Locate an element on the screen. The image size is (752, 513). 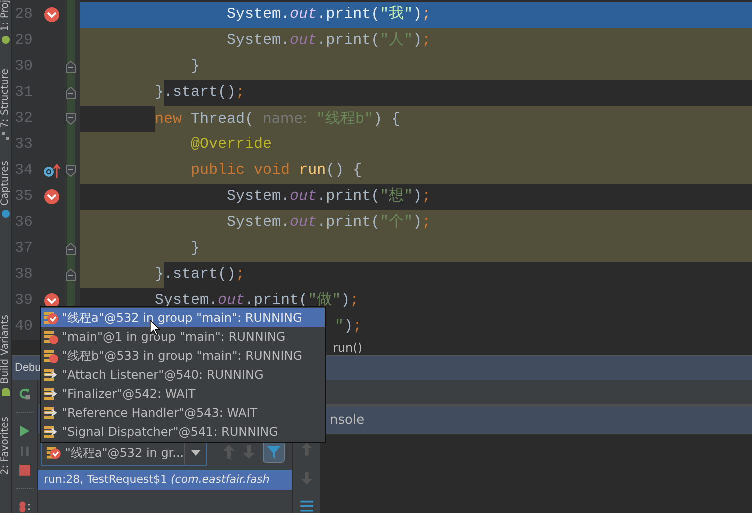
code-line: @Override is located at coordinates (231, 145).